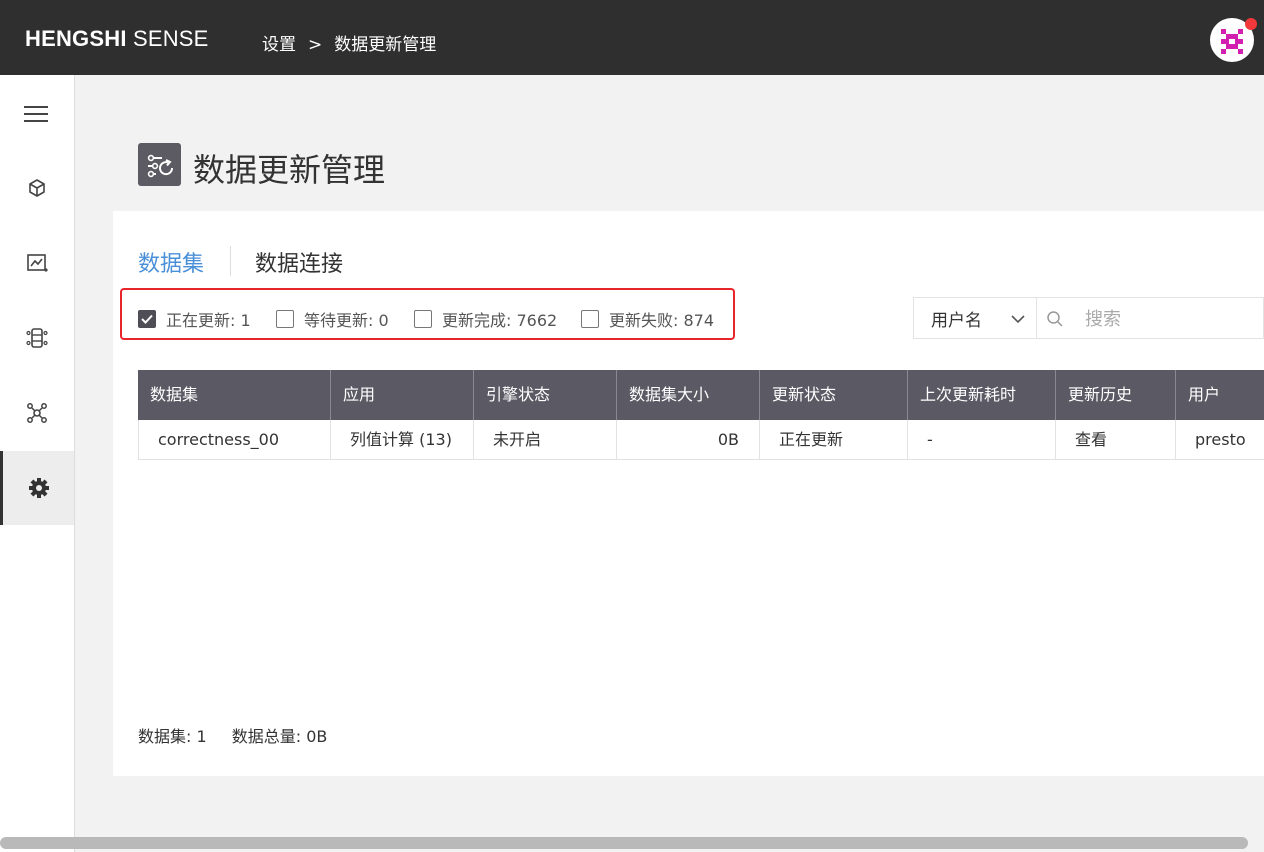 The height and width of the screenshot is (852, 1264). What do you see at coordinates (235, 439) in the screenshot?
I see `cell-dataset: correctness_00` at bounding box center [235, 439].